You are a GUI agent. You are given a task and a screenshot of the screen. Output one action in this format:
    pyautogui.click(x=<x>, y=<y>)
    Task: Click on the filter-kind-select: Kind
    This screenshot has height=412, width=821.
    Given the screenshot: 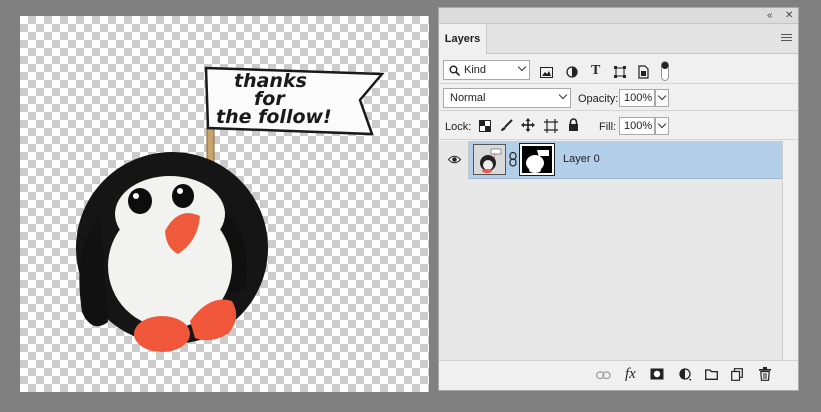 What is the action you would take?
    pyautogui.click(x=486, y=70)
    